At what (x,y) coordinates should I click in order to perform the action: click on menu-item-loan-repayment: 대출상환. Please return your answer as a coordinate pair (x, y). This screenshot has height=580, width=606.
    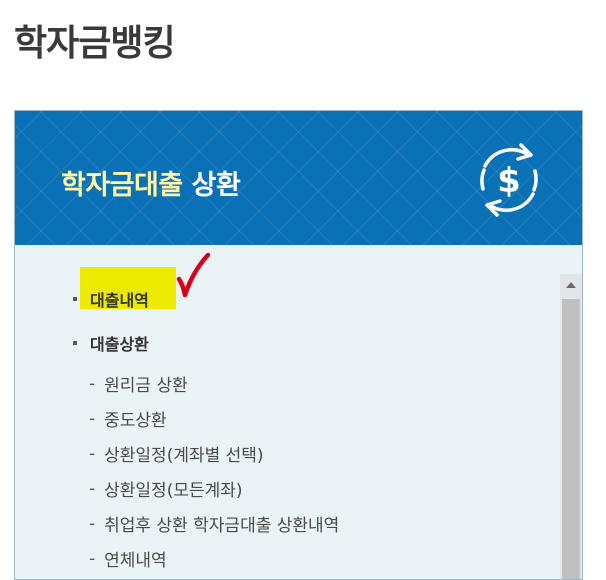
    Looking at the image, I should click on (111, 343).